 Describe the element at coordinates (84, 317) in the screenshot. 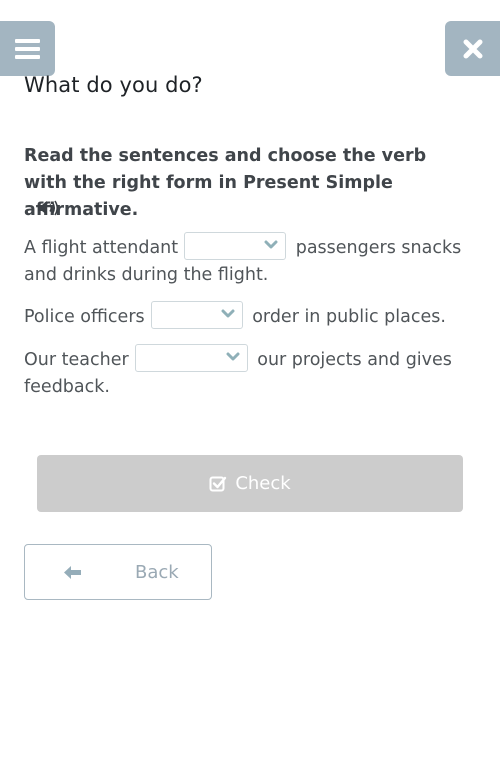

I see `sentence-text-before: Police officers` at that location.